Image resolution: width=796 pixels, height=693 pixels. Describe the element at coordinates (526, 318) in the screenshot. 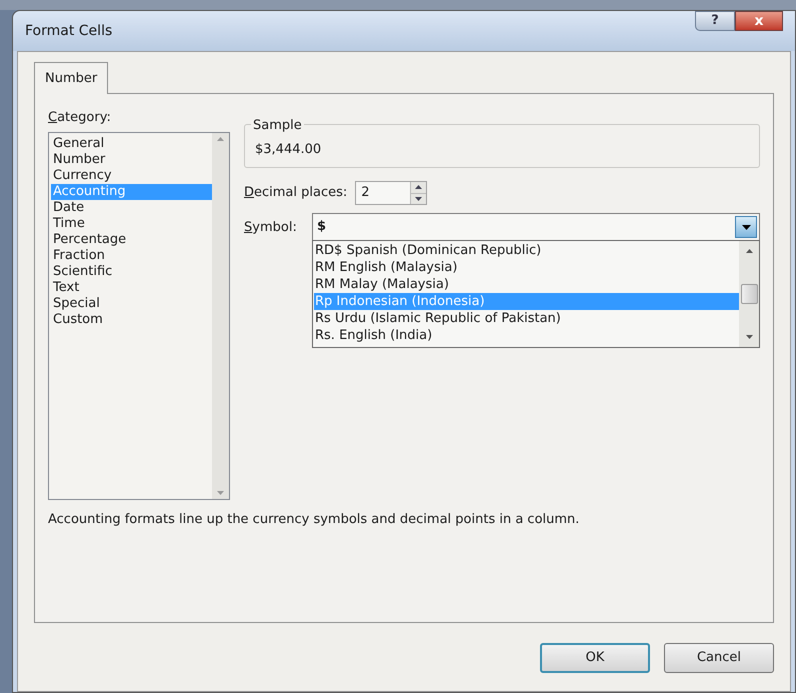

I see `dropdown-option: Rs Urdu (Islamic Republic of Pakistan)` at that location.